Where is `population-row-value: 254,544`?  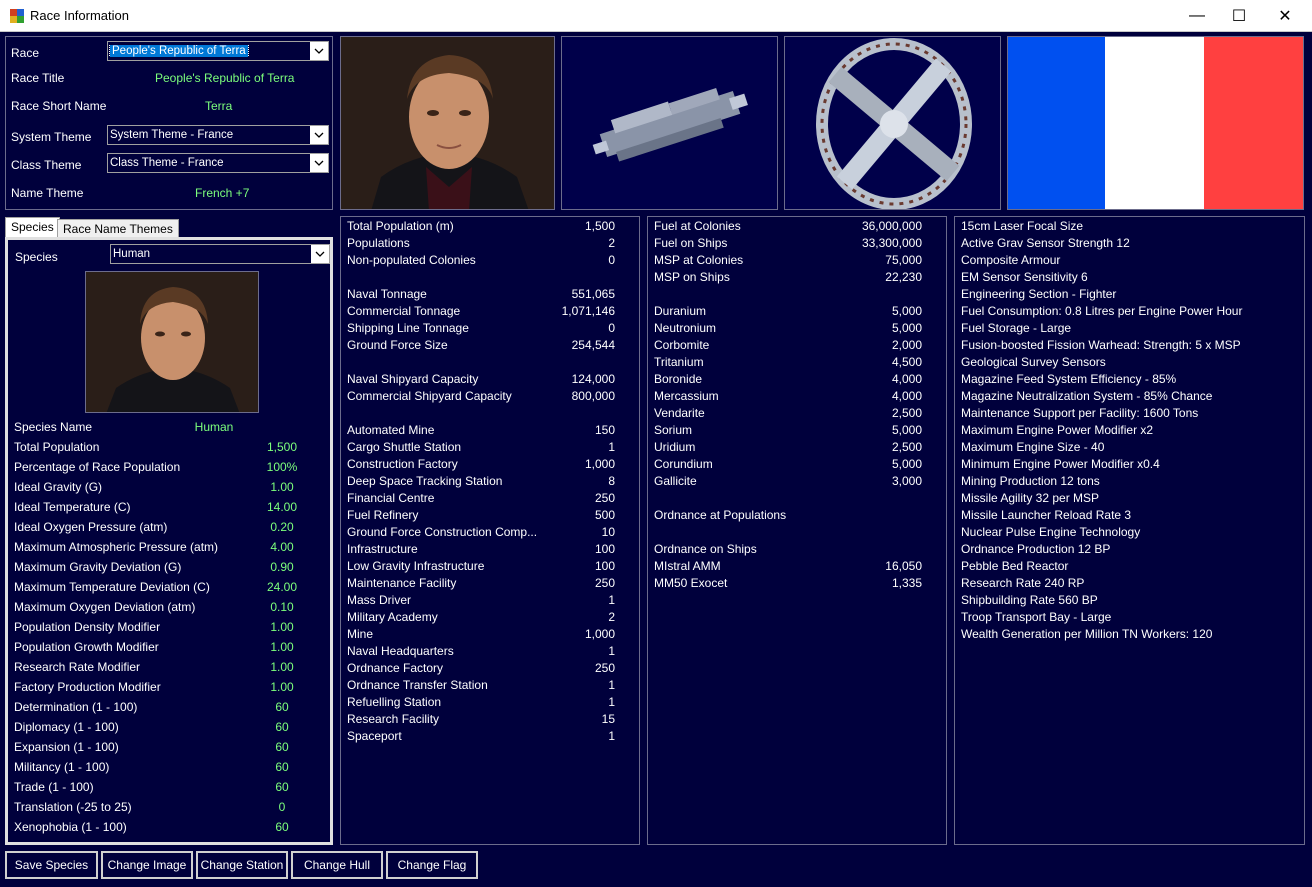
population-row-value: 254,544 is located at coordinates (593, 345).